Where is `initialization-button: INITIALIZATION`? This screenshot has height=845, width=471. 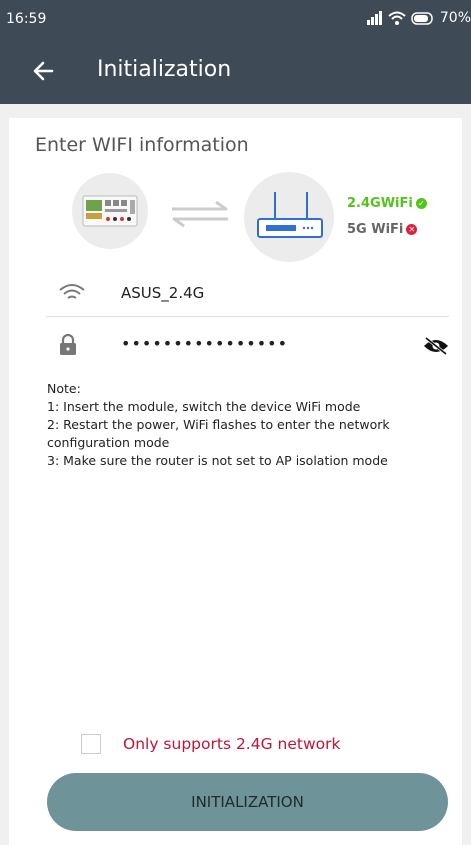
initialization-button: INITIALIZATION is located at coordinates (247, 802).